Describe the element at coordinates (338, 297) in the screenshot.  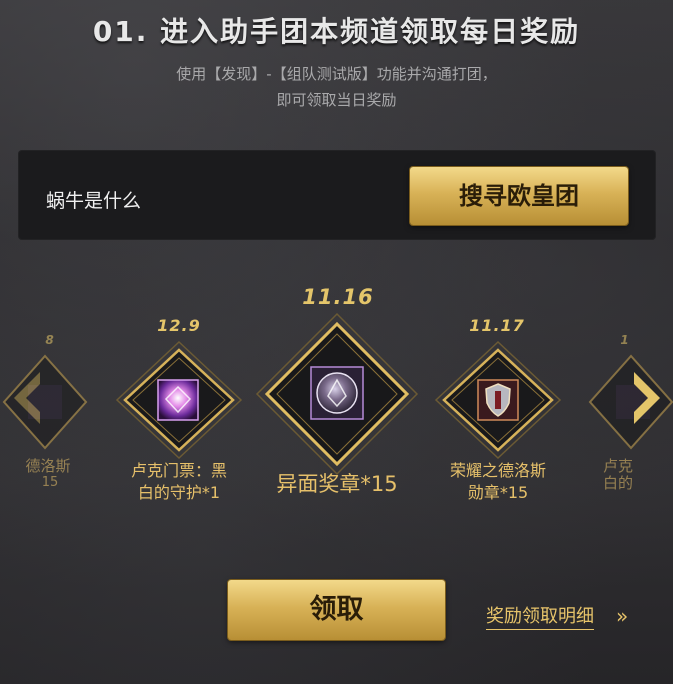
I see `reward-date-2: 11.16` at that location.